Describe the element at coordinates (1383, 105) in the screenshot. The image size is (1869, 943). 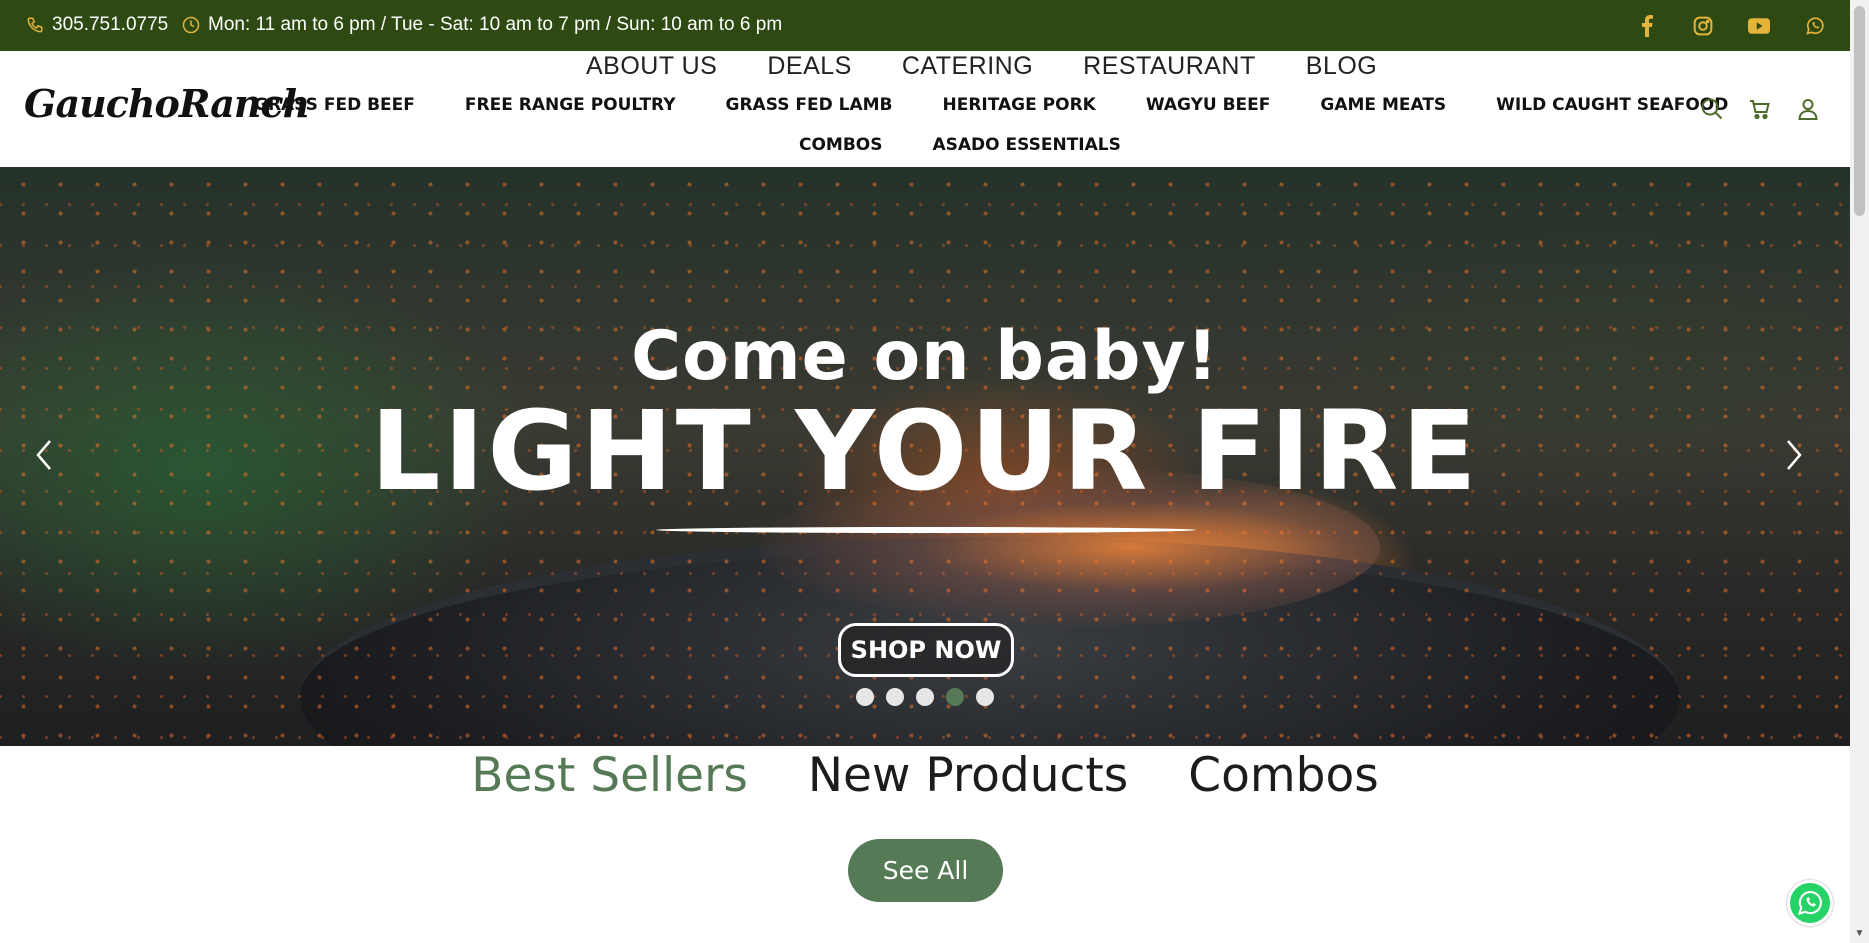
I see `category-game-meats: GAME MEATS` at that location.